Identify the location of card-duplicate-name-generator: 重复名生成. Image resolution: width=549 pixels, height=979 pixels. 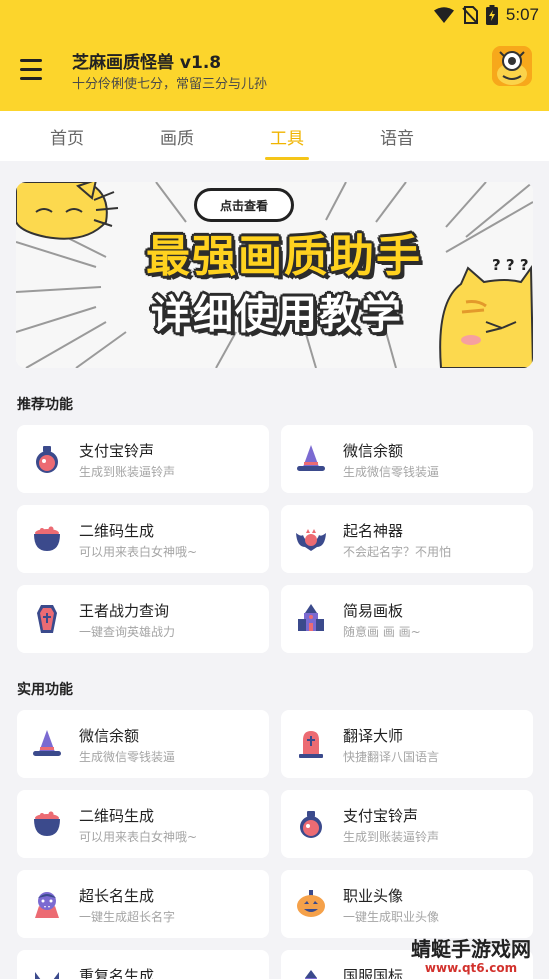
(143, 964).